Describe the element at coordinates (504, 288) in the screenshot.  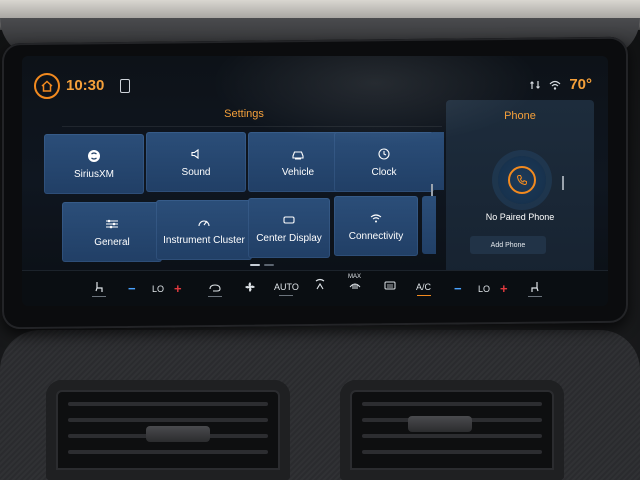
I see `passenger-temp-up-button: +` at that location.